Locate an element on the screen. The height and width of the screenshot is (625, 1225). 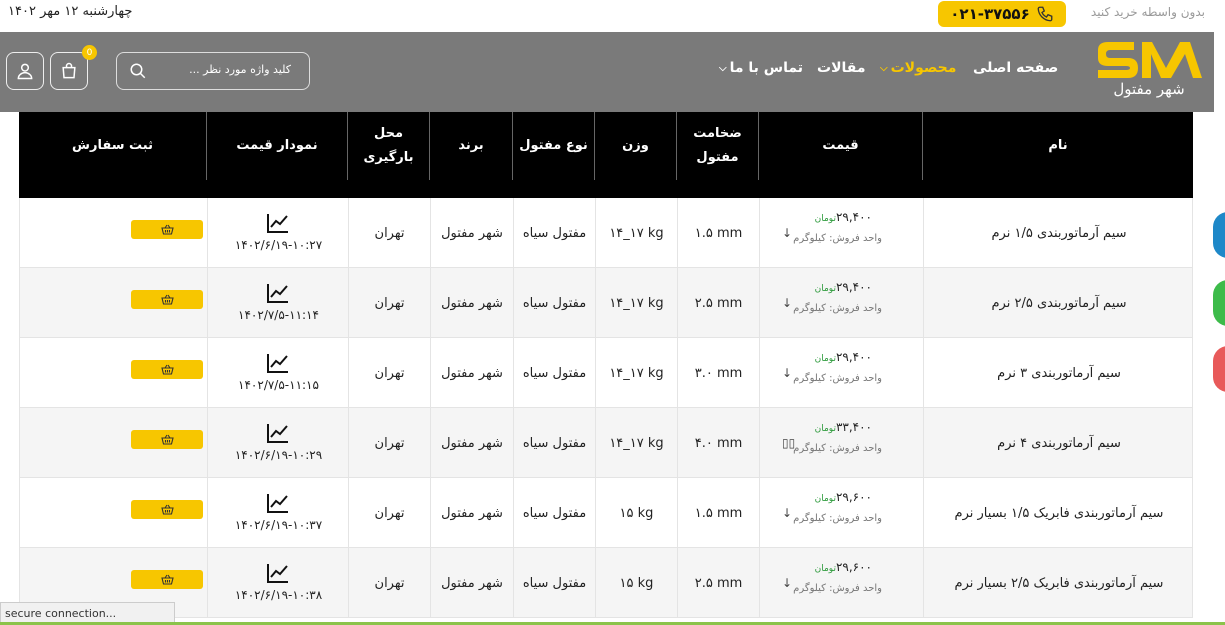
thickness-value: ۱.۵ mm is located at coordinates (718, 513).